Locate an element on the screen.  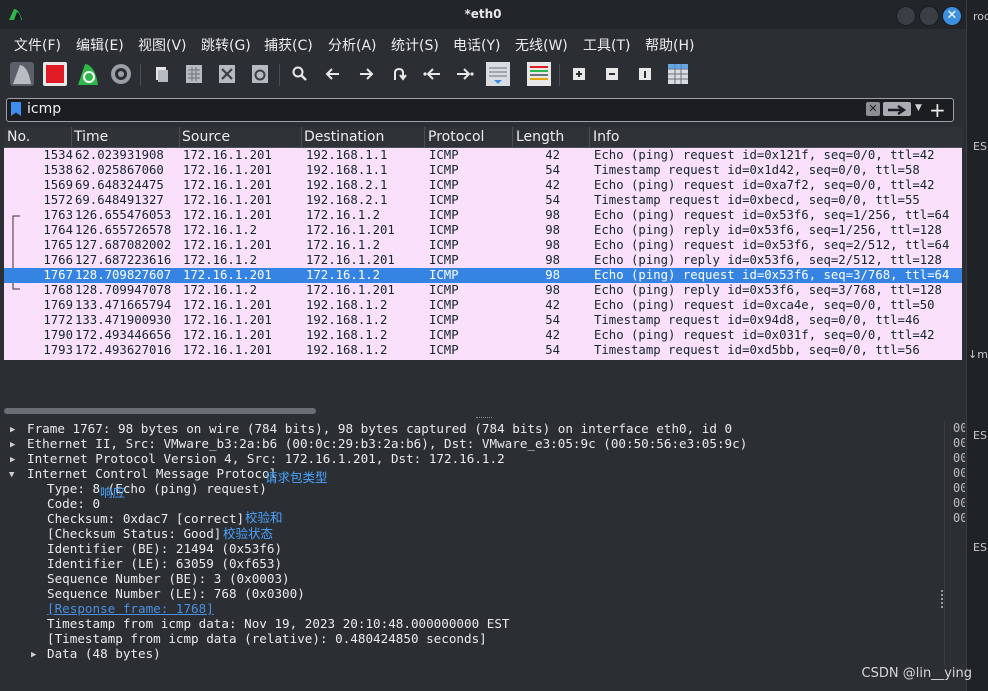
collapse-arrow-icon: ▼ is located at coordinates (11, 475).